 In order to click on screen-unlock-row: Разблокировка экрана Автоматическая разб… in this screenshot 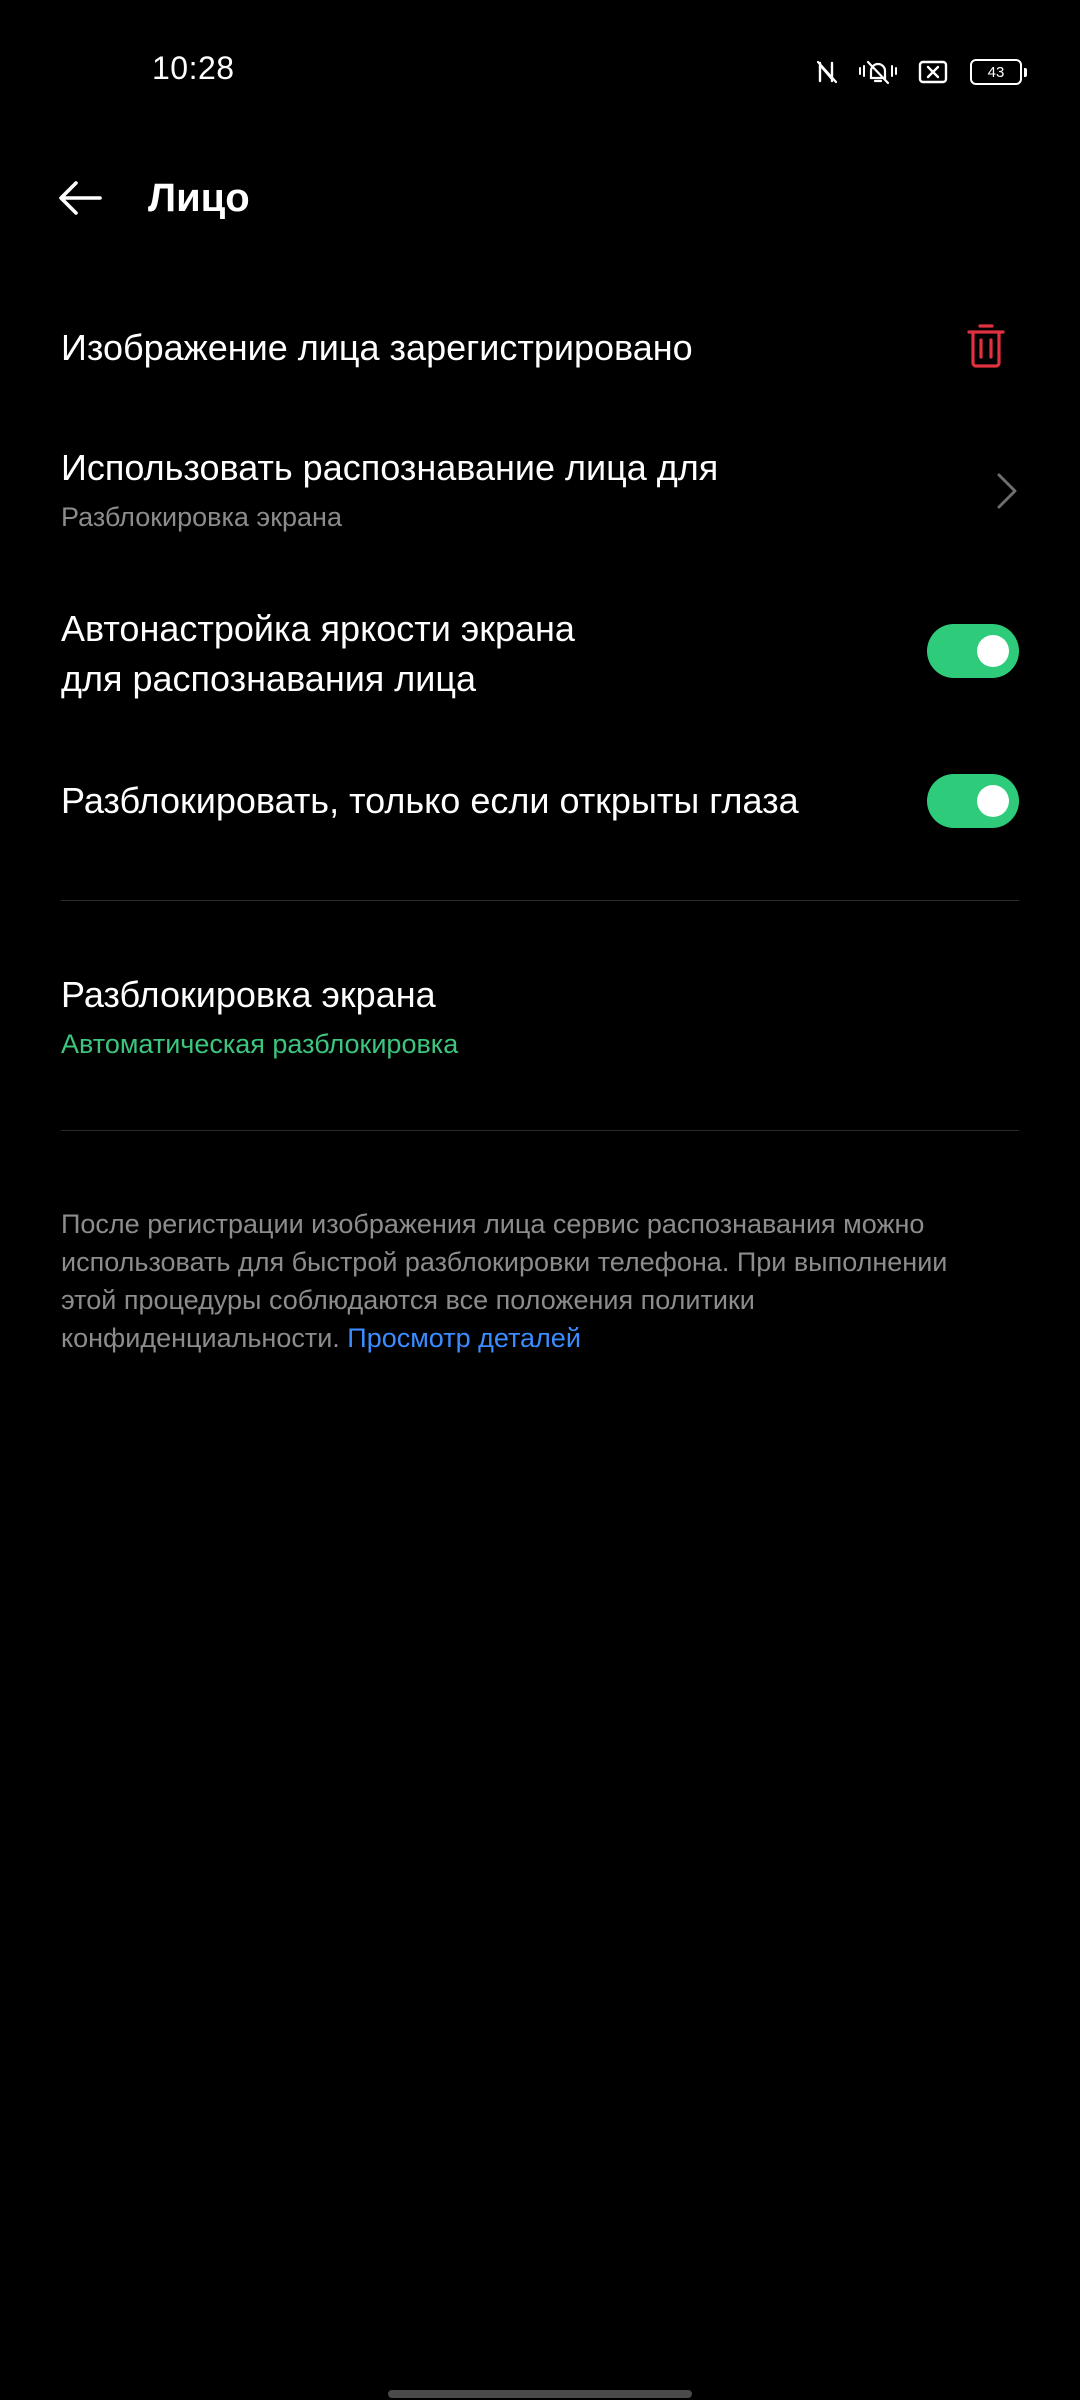, I will do `click(540, 1020)`.